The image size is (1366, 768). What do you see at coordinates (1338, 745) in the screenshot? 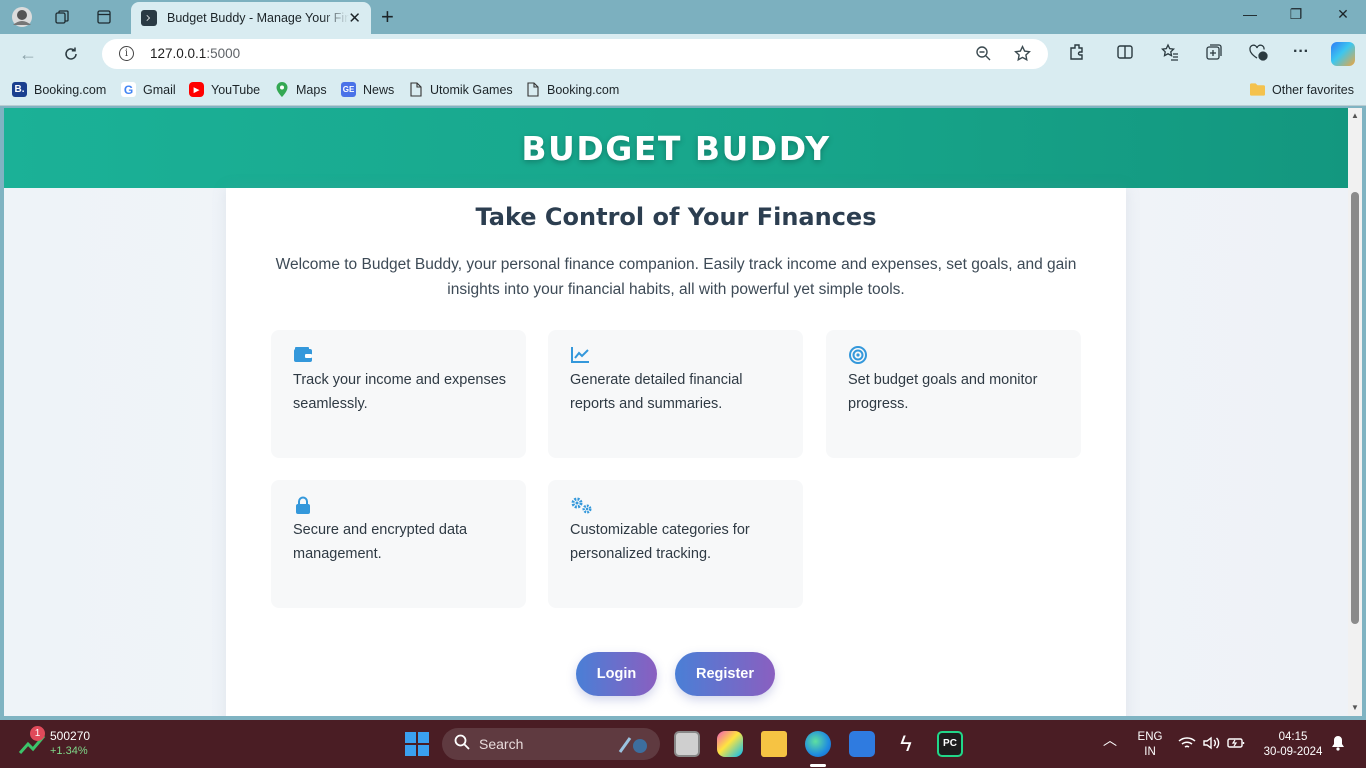
I see `notification-bell-icon` at bounding box center [1338, 745].